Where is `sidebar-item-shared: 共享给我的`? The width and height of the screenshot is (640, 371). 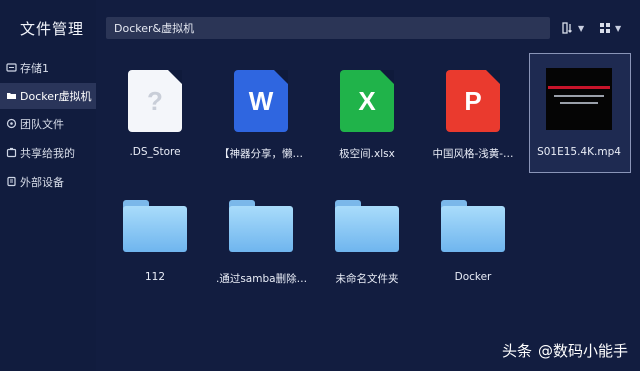 sidebar-item-shared: 共享给我的 is located at coordinates (48, 153).